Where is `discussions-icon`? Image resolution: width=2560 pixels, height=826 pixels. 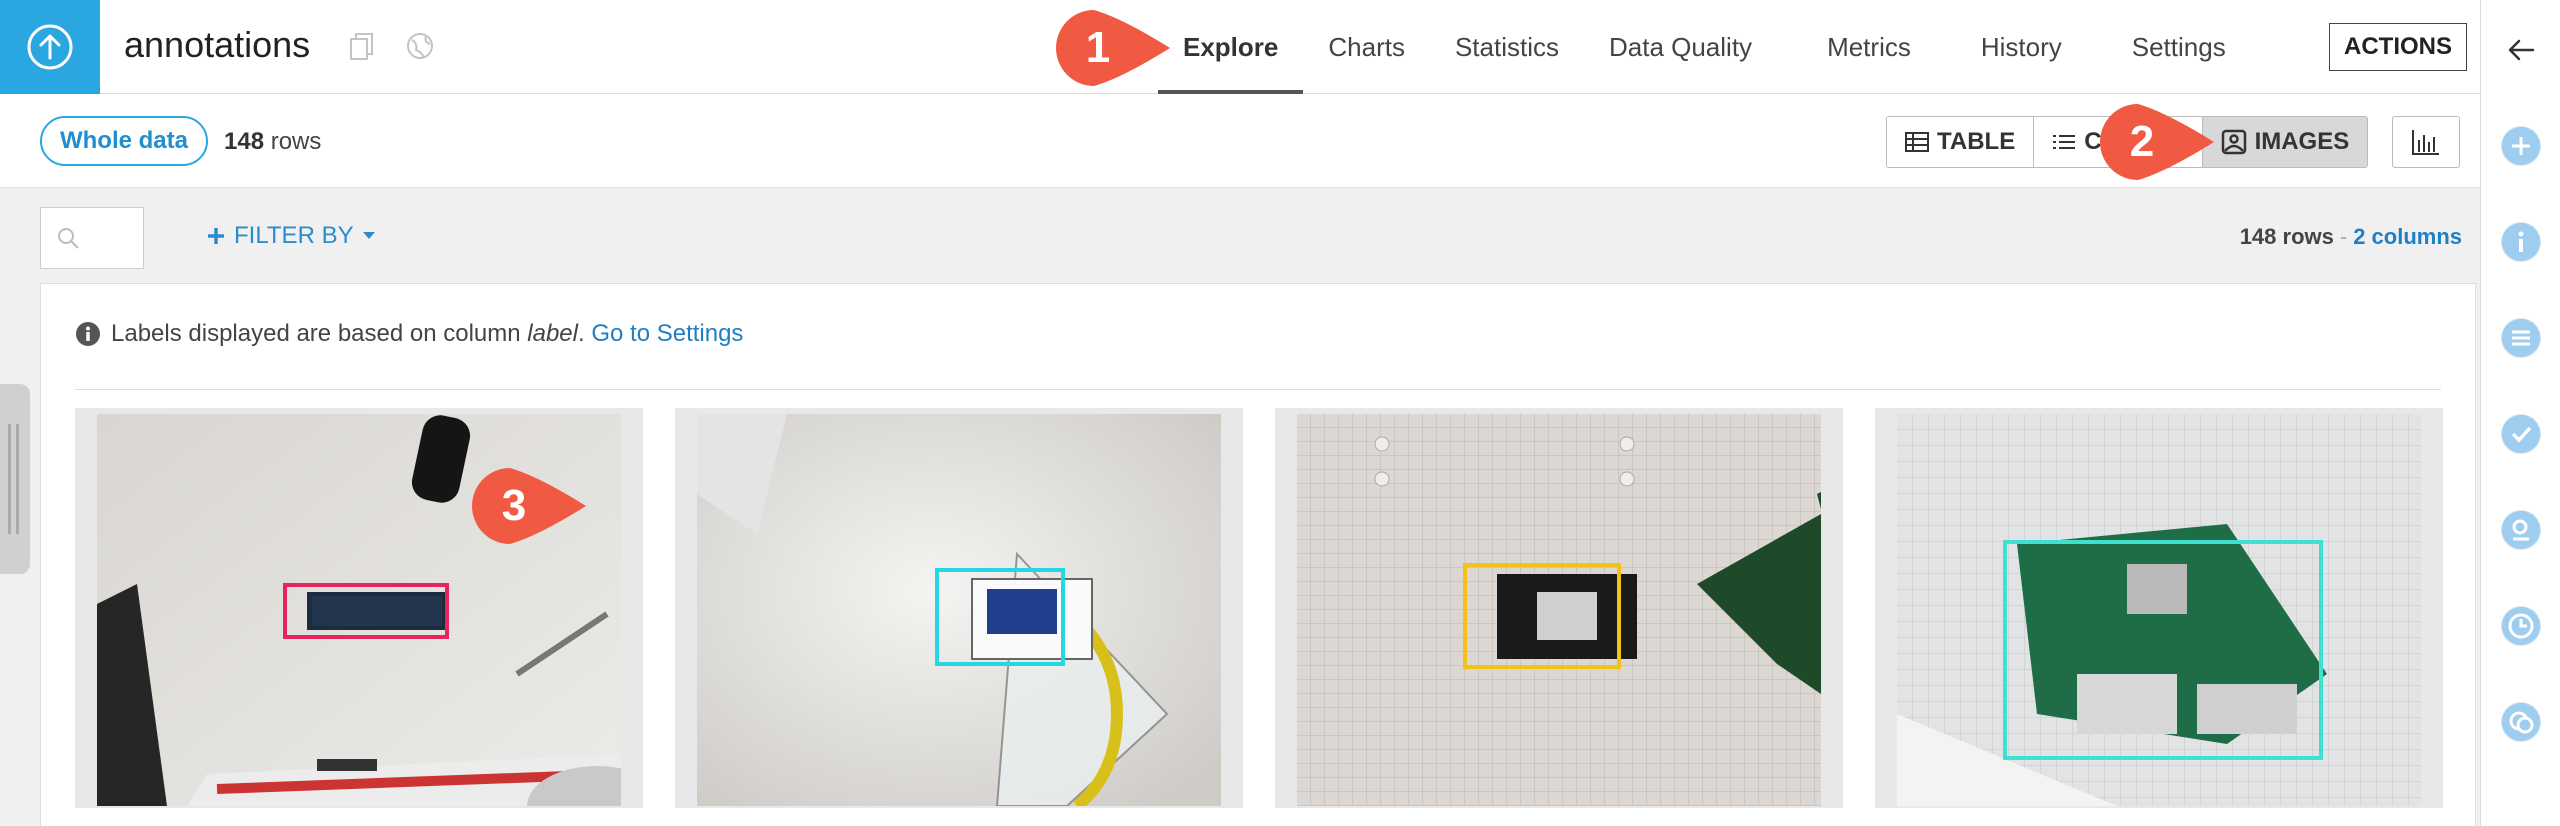
discussions-icon is located at coordinates (2521, 722).